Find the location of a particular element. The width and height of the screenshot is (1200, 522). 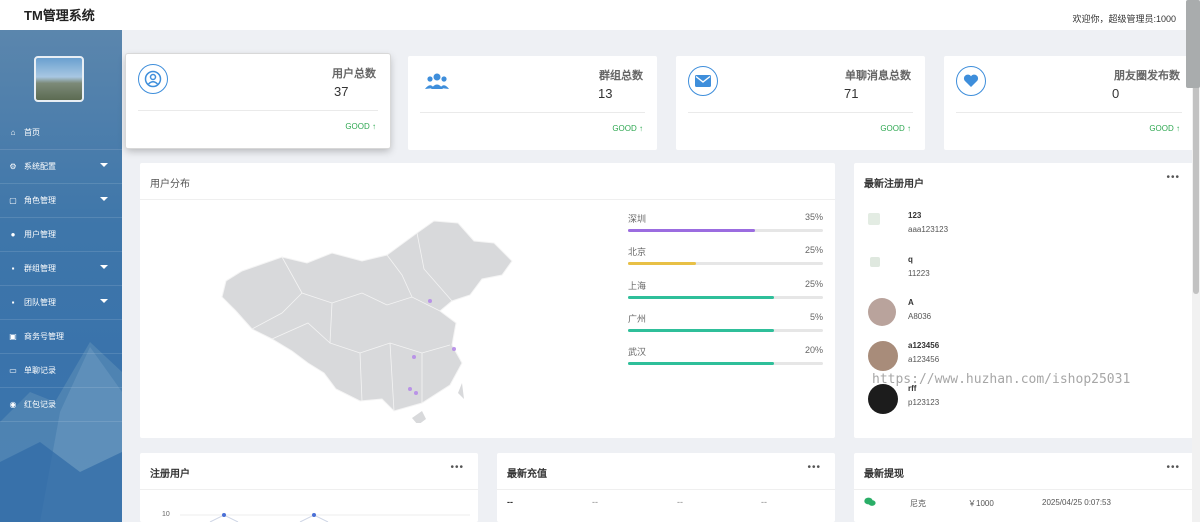

table-cell-name: 尼克 is located at coordinates (918, 503).